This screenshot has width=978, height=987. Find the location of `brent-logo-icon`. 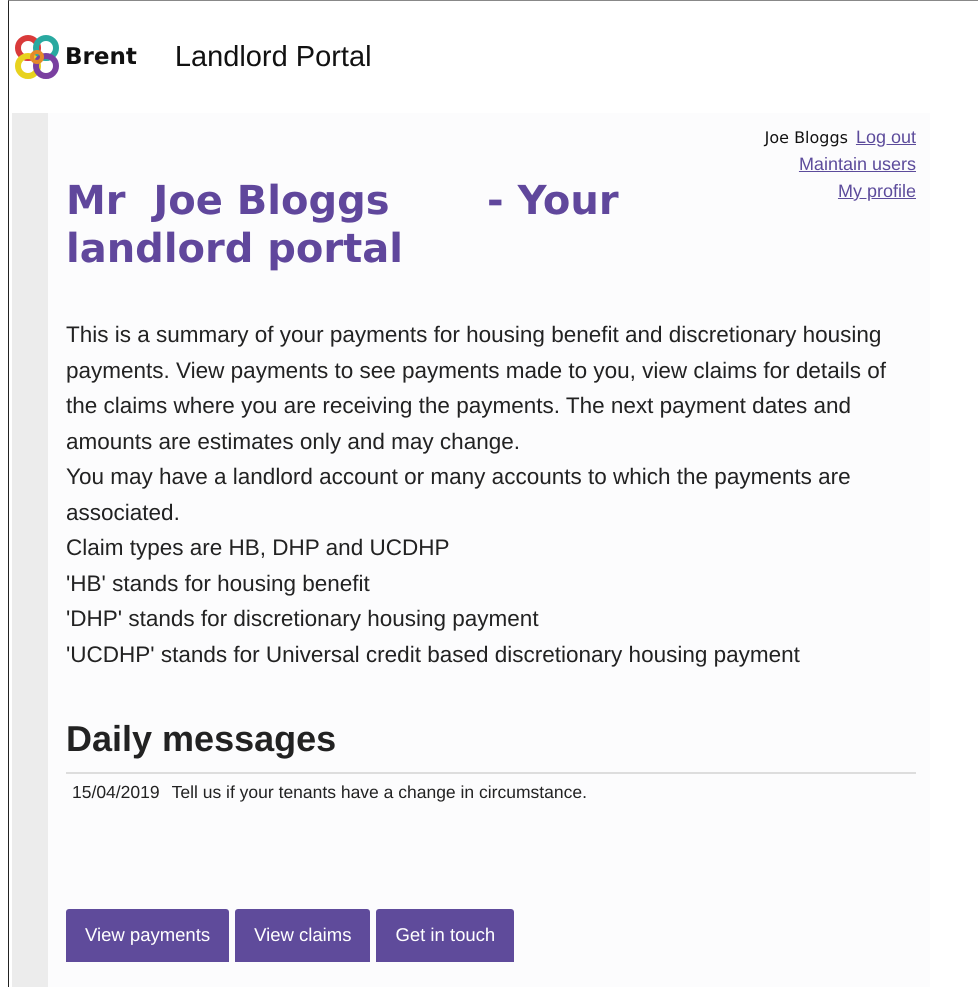

brent-logo-icon is located at coordinates (37, 57).